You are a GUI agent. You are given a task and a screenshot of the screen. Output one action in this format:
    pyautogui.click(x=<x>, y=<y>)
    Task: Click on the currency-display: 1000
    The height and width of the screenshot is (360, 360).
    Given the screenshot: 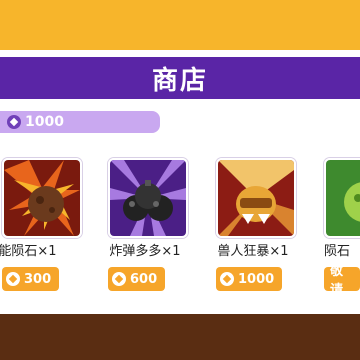 What is the action you would take?
    pyautogui.click(x=80, y=122)
    